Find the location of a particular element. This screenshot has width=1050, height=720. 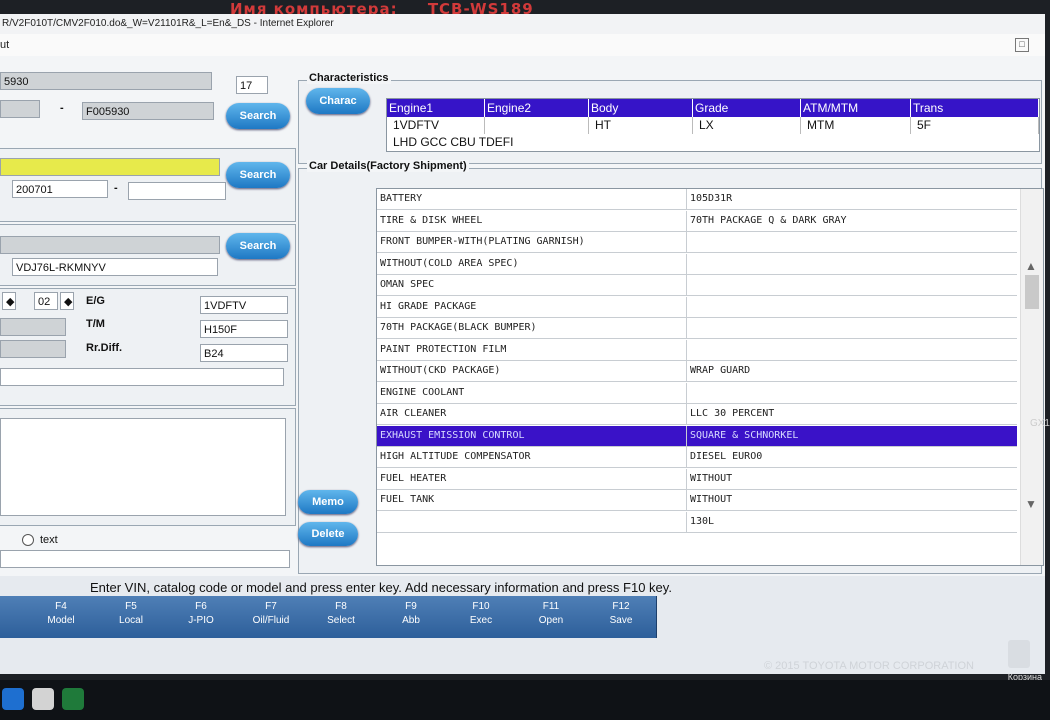

tm-field: H150F is located at coordinates (244, 329).